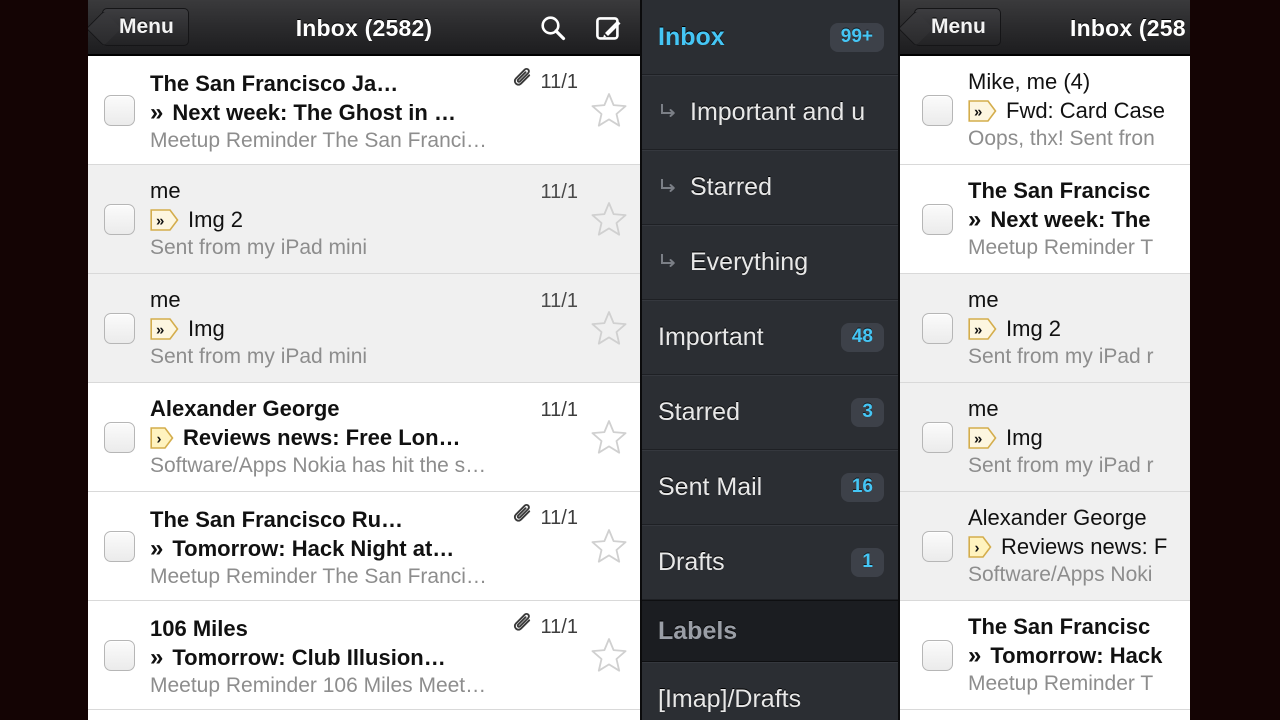 Image resolution: width=1280 pixels, height=720 pixels. Describe the element at coordinates (770, 412) in the screenshot. I see `nav-item-starred: Starred 3` at that location.